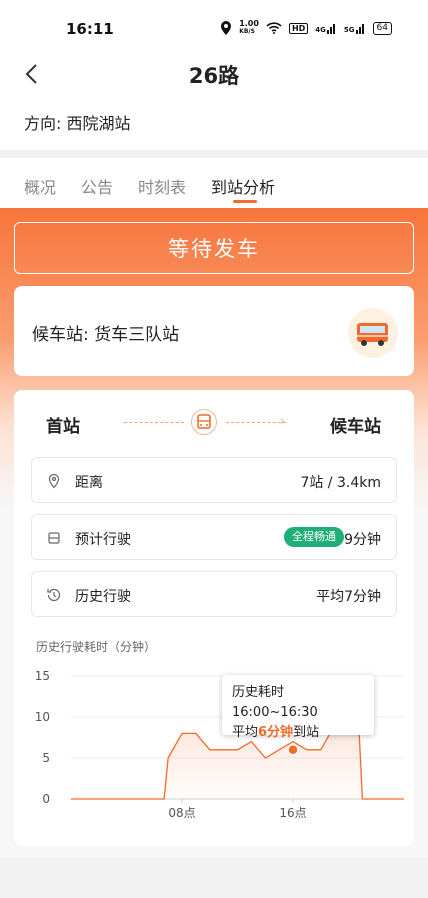 Image resolution: width=428 pixels, height=898 pixels. I want to click on bus-illustration, so click(373, 333).